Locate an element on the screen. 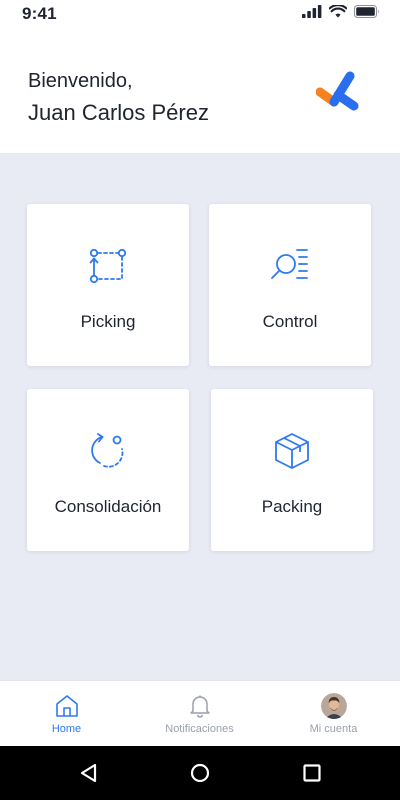 This screenshot has height=800, width=400. nav-label-home: Home is located at coordinates (66, 729).